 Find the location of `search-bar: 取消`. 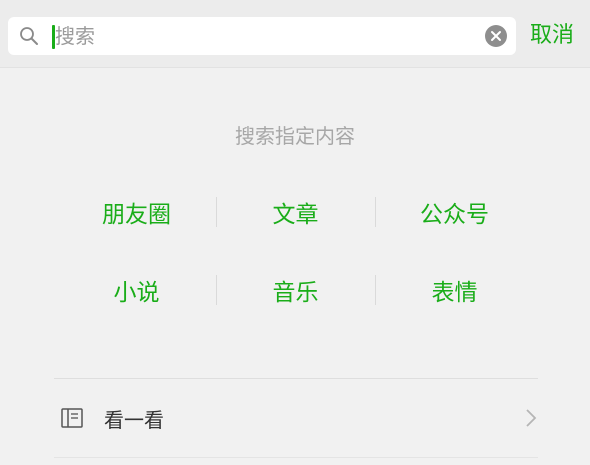

search-bar: 取消 is located at coordinates (295, 34).